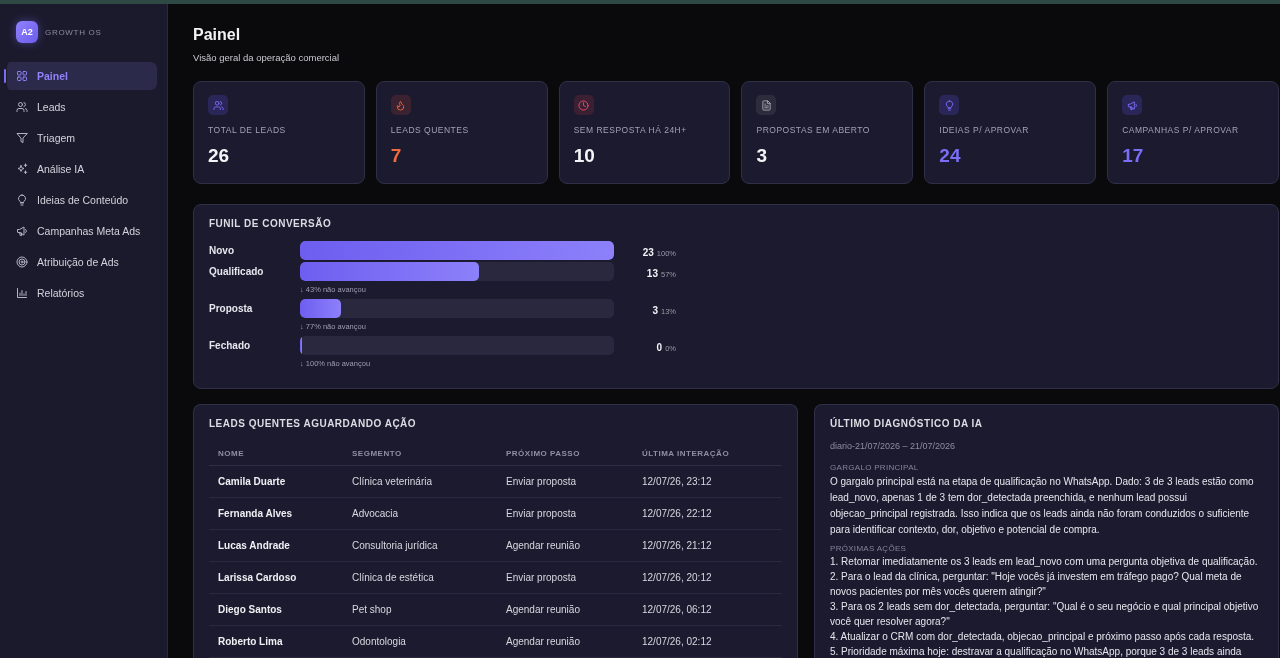  What do you see at coordinates (219, 156) in the screenshot?
I see `kpi-value: 26` at bounding box center [219, 156].